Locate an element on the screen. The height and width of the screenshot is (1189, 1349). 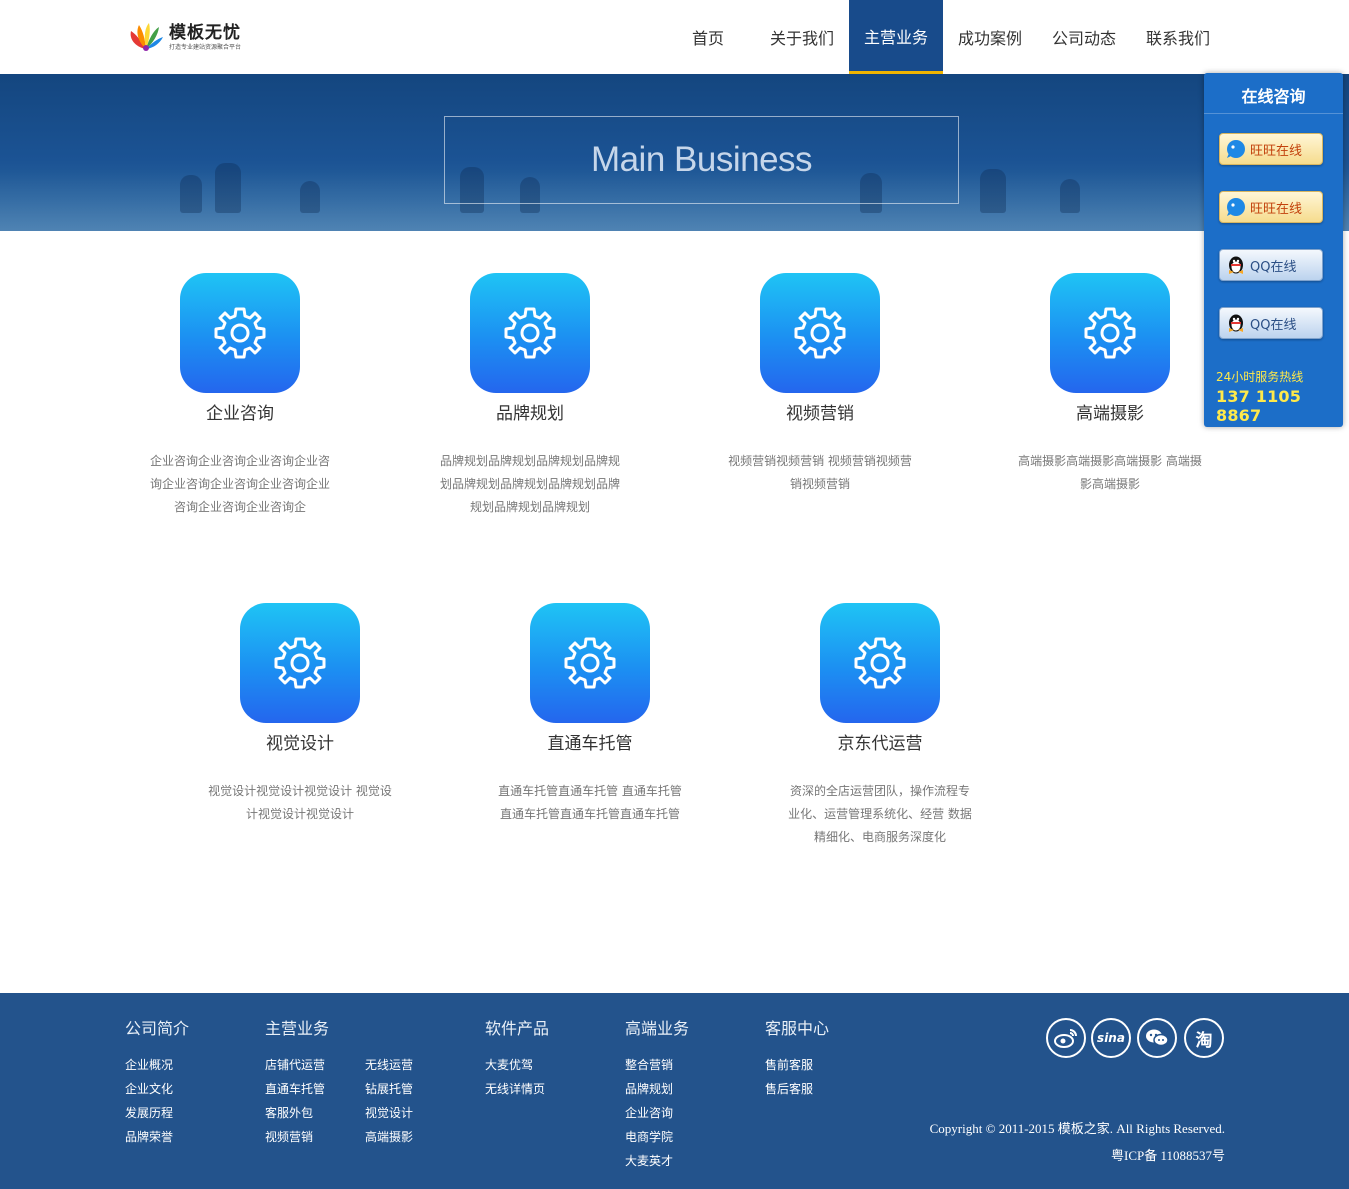
footer-link: 品牌荣誉 is located at coordinates (149, 1137).